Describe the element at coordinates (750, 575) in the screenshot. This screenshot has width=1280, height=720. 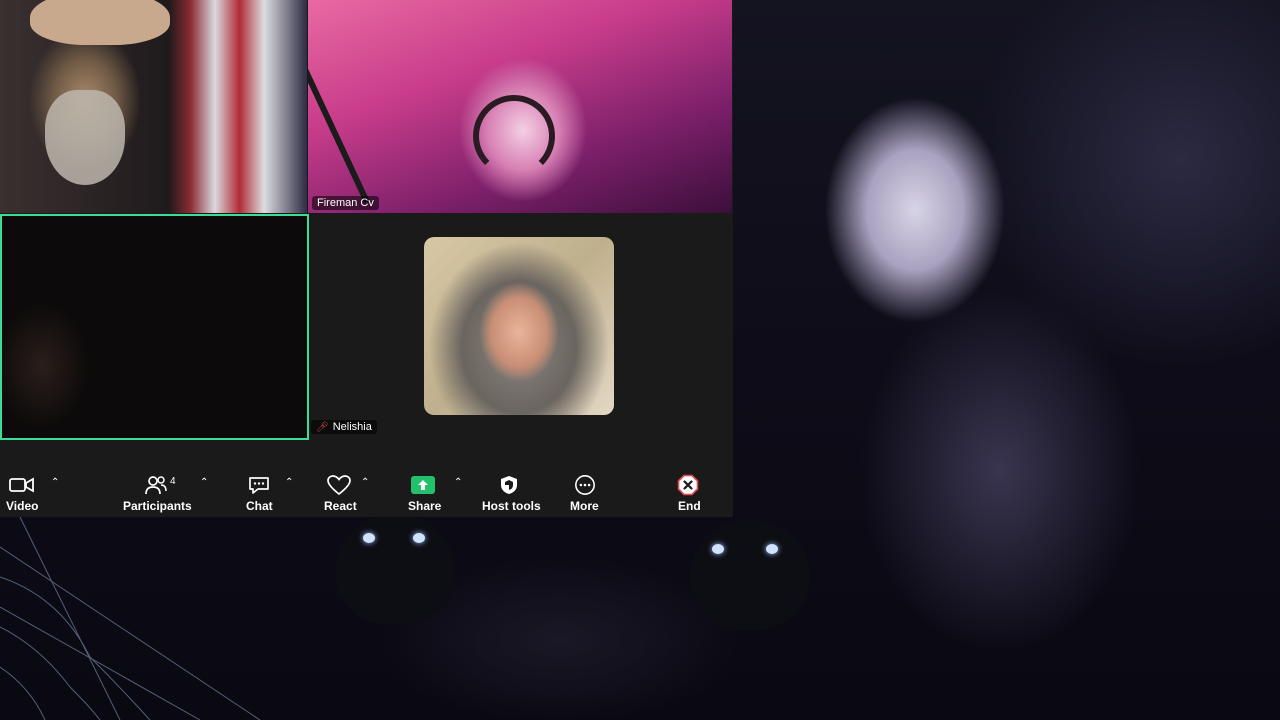
I see `cat-right` at that location.